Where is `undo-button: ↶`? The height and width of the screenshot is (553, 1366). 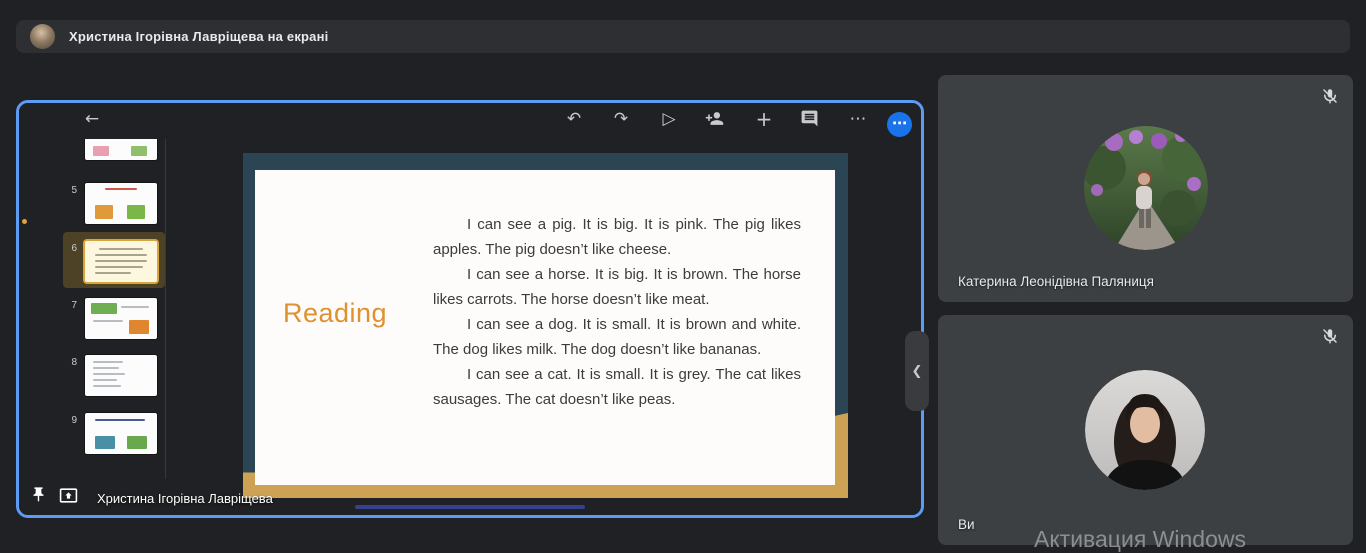 undo-button: ↶ is located at coordinates (574, 119).